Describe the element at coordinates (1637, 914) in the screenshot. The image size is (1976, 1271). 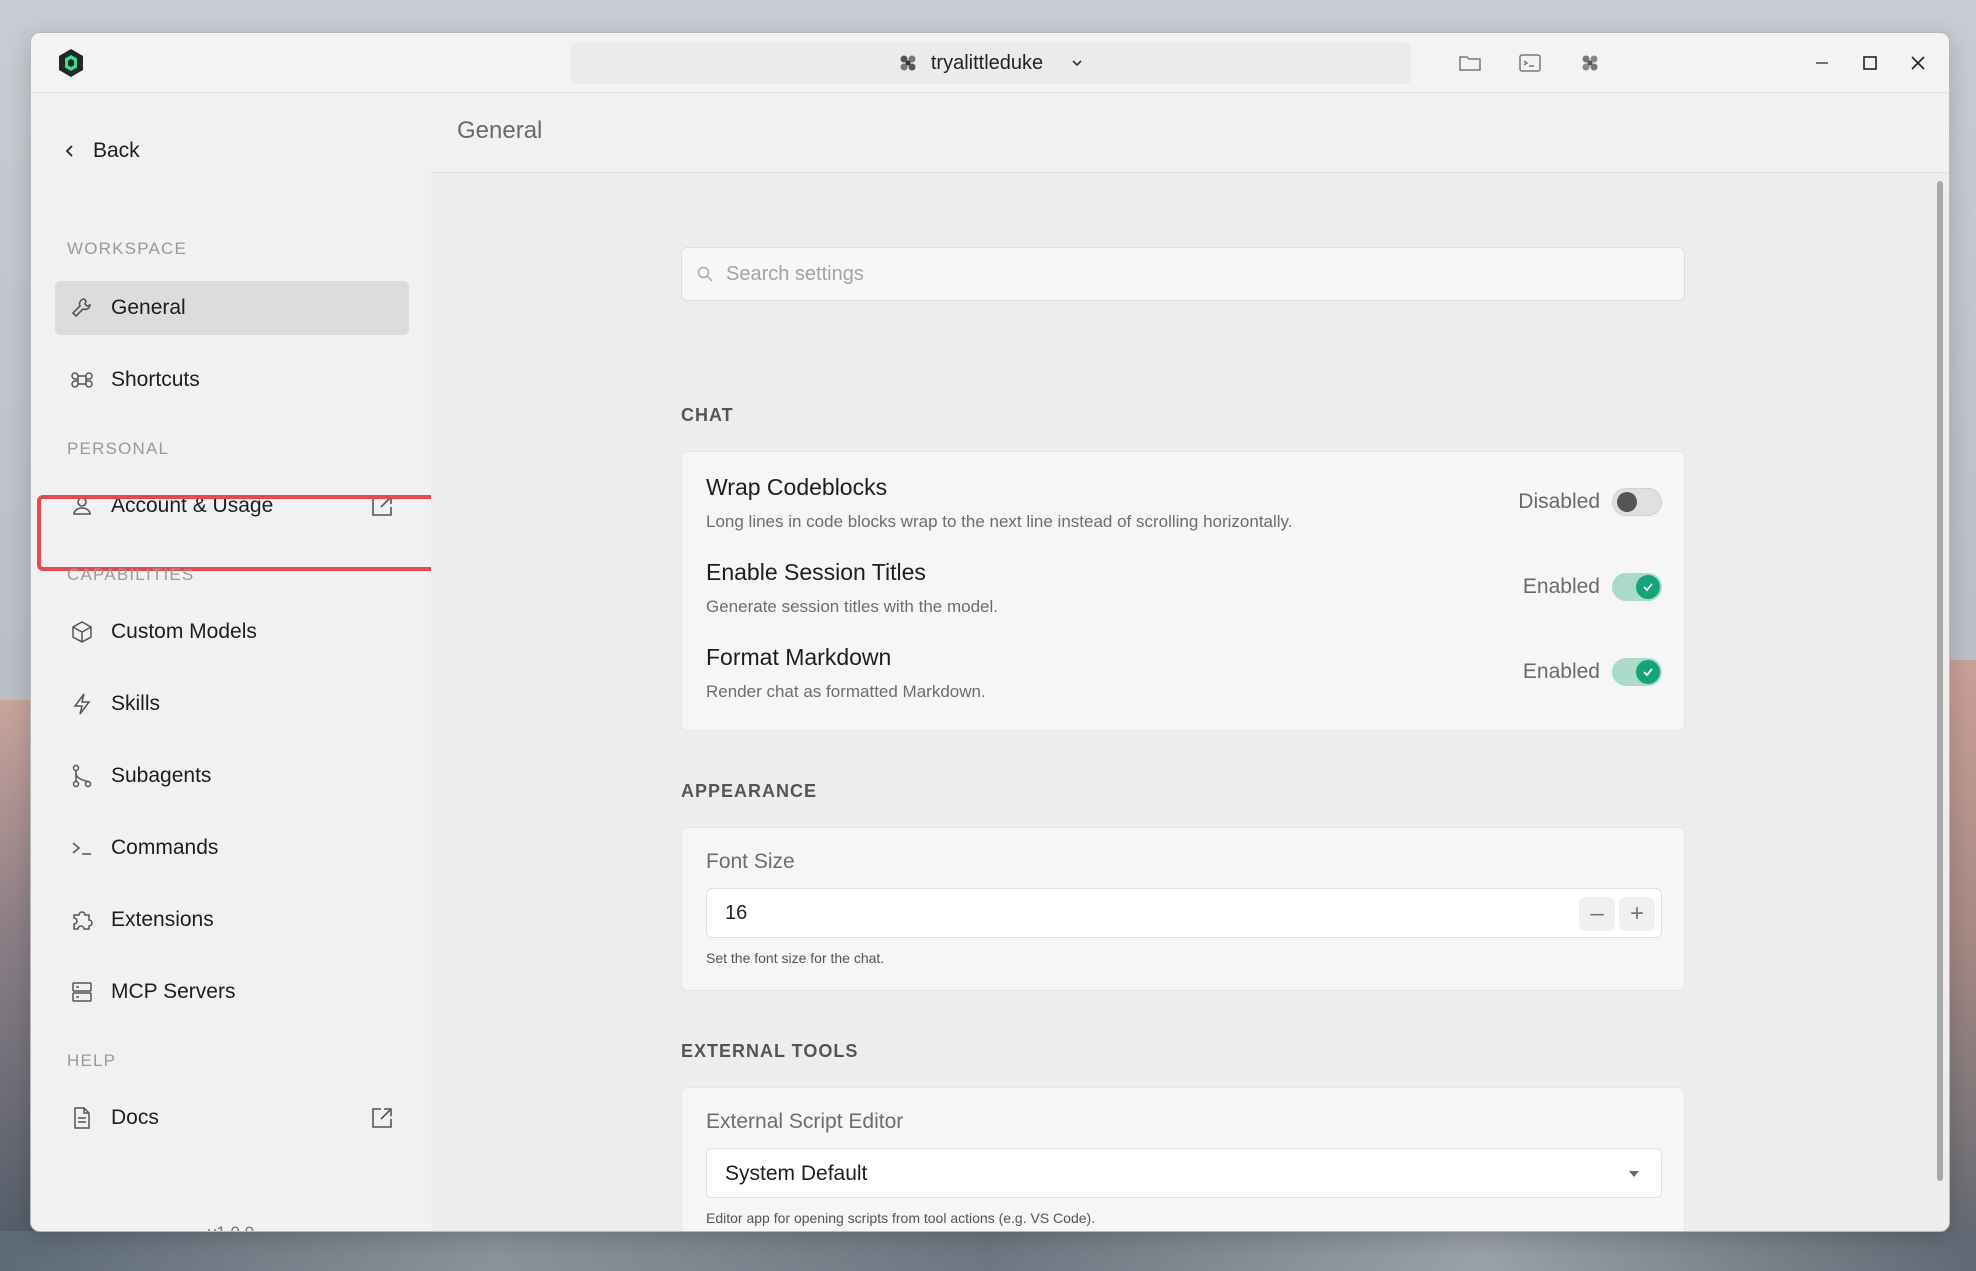
I see `increment-button: +` at that location.